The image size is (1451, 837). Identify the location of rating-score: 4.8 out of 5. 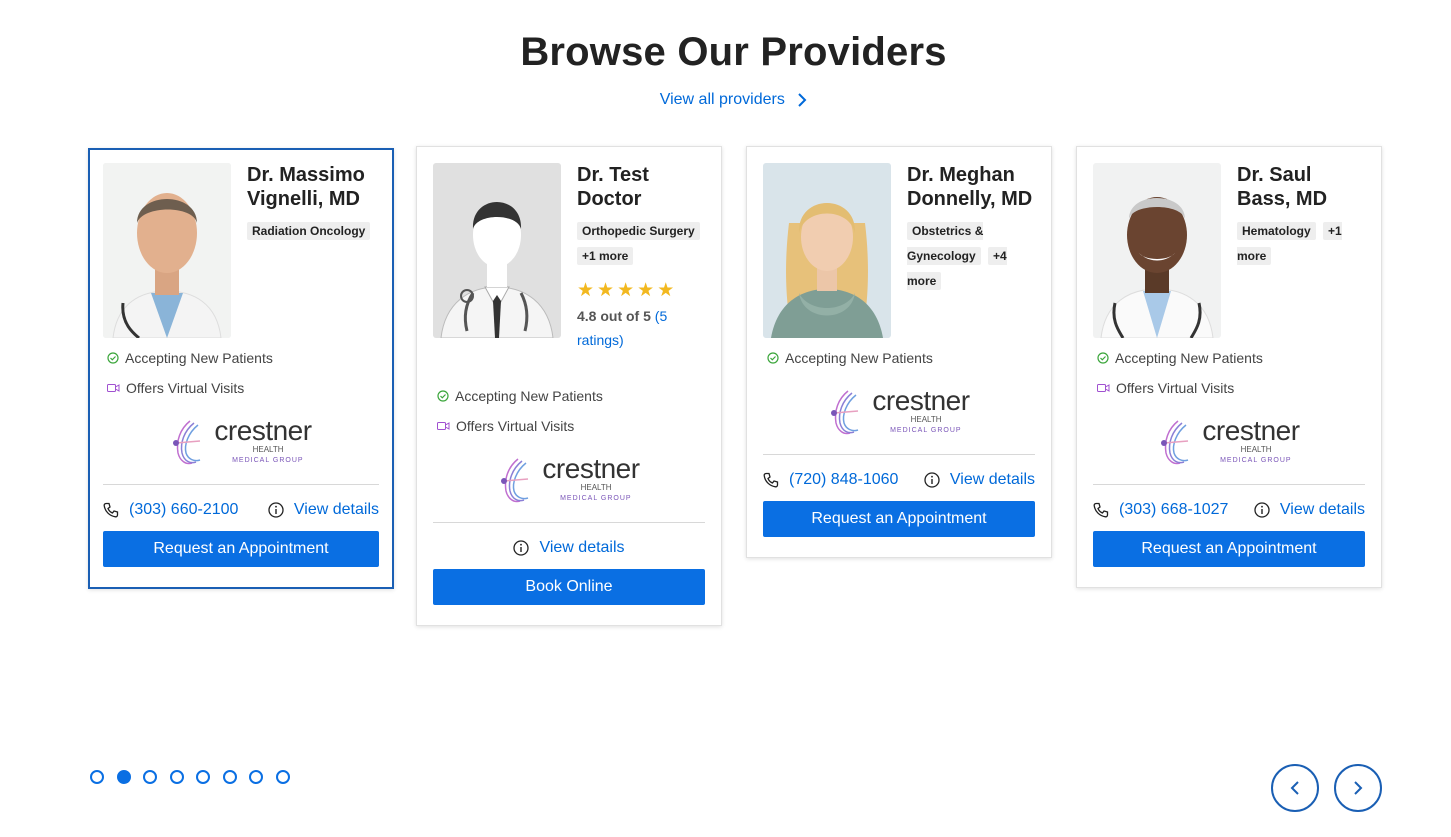
(614, 316).